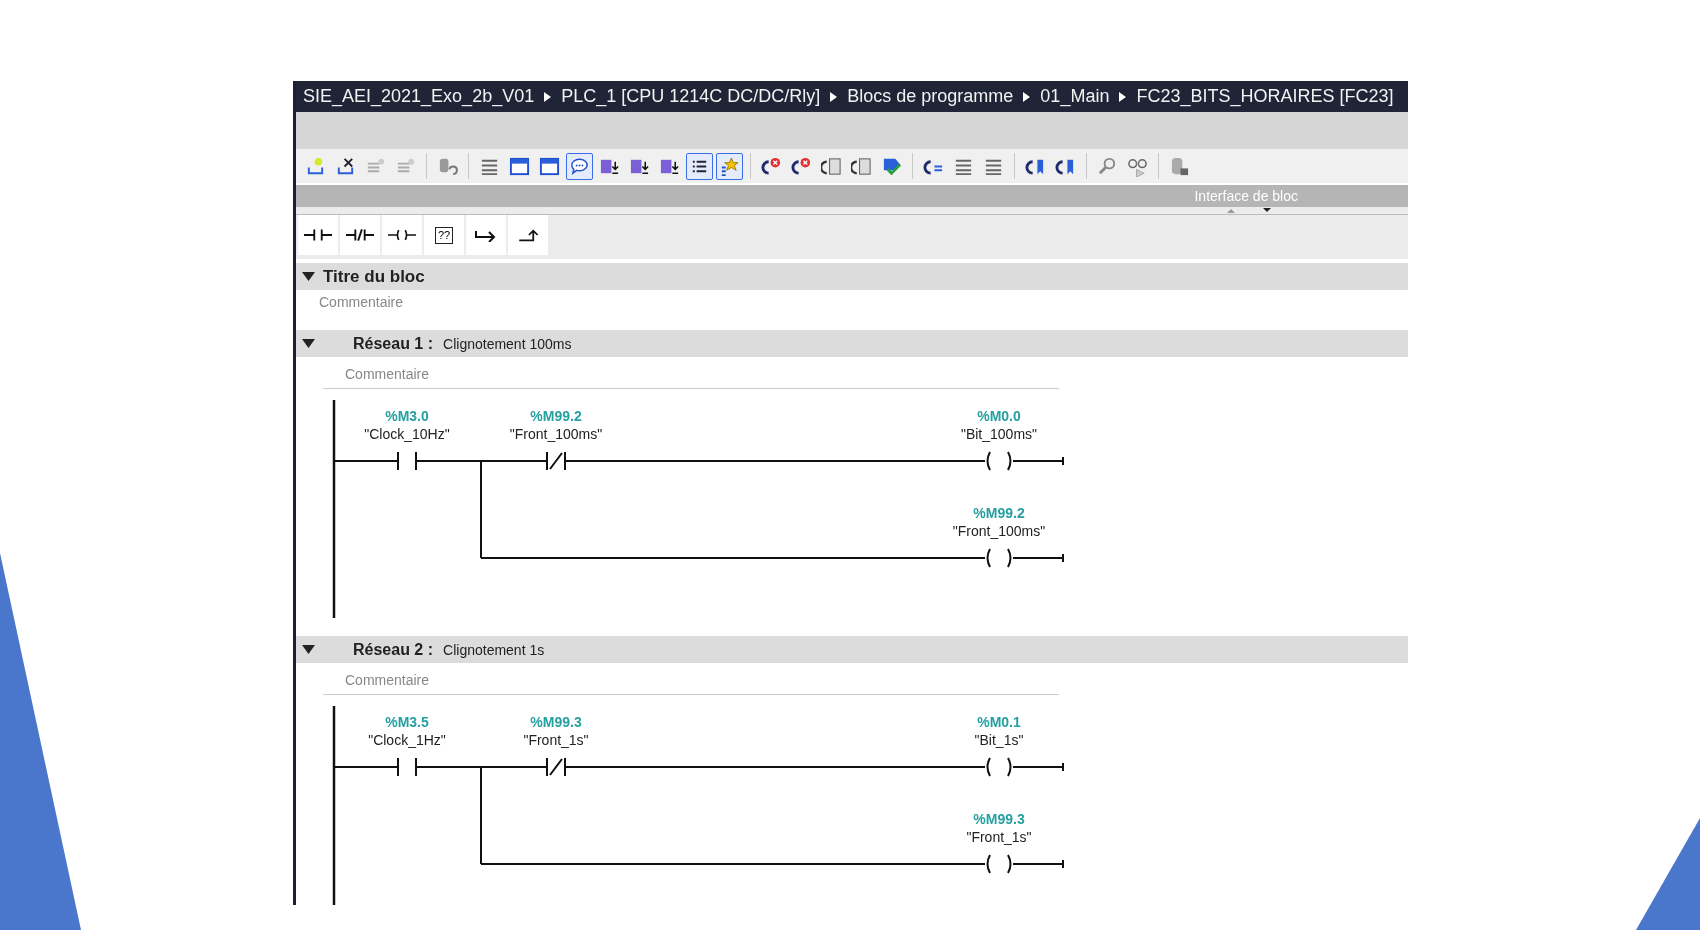  Describe the element at coordinates (419, 96) in the screenshot. I see `breadcrumb-item: SIE_AEI_2021_Exo_2b_V01` at that location.